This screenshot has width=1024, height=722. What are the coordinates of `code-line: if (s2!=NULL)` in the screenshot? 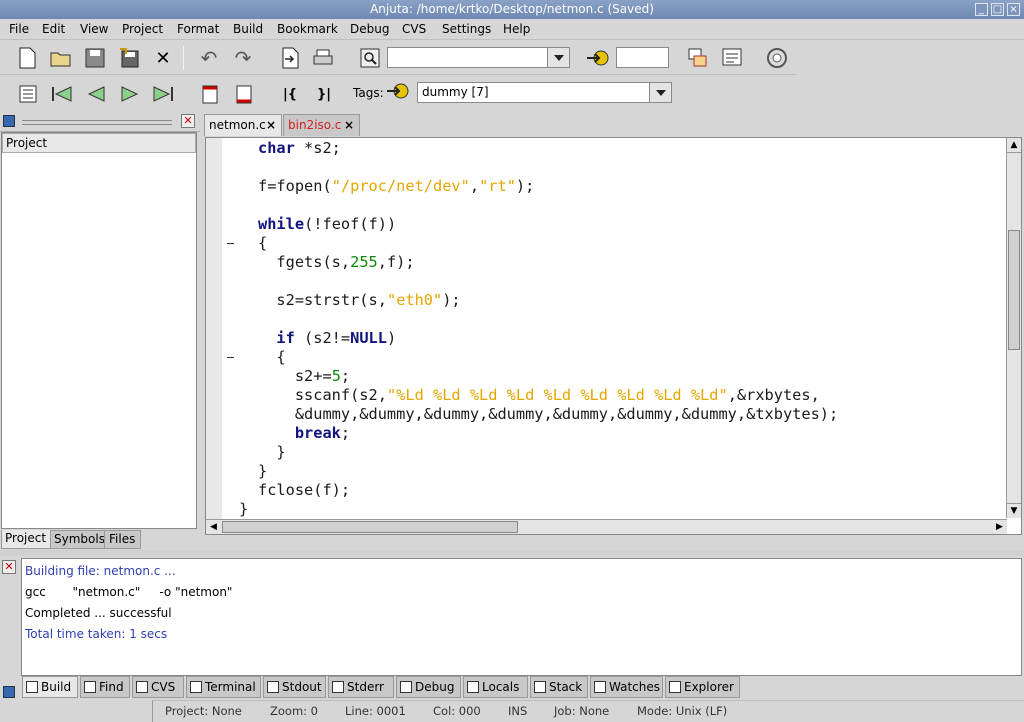 It's located at (327, 338).